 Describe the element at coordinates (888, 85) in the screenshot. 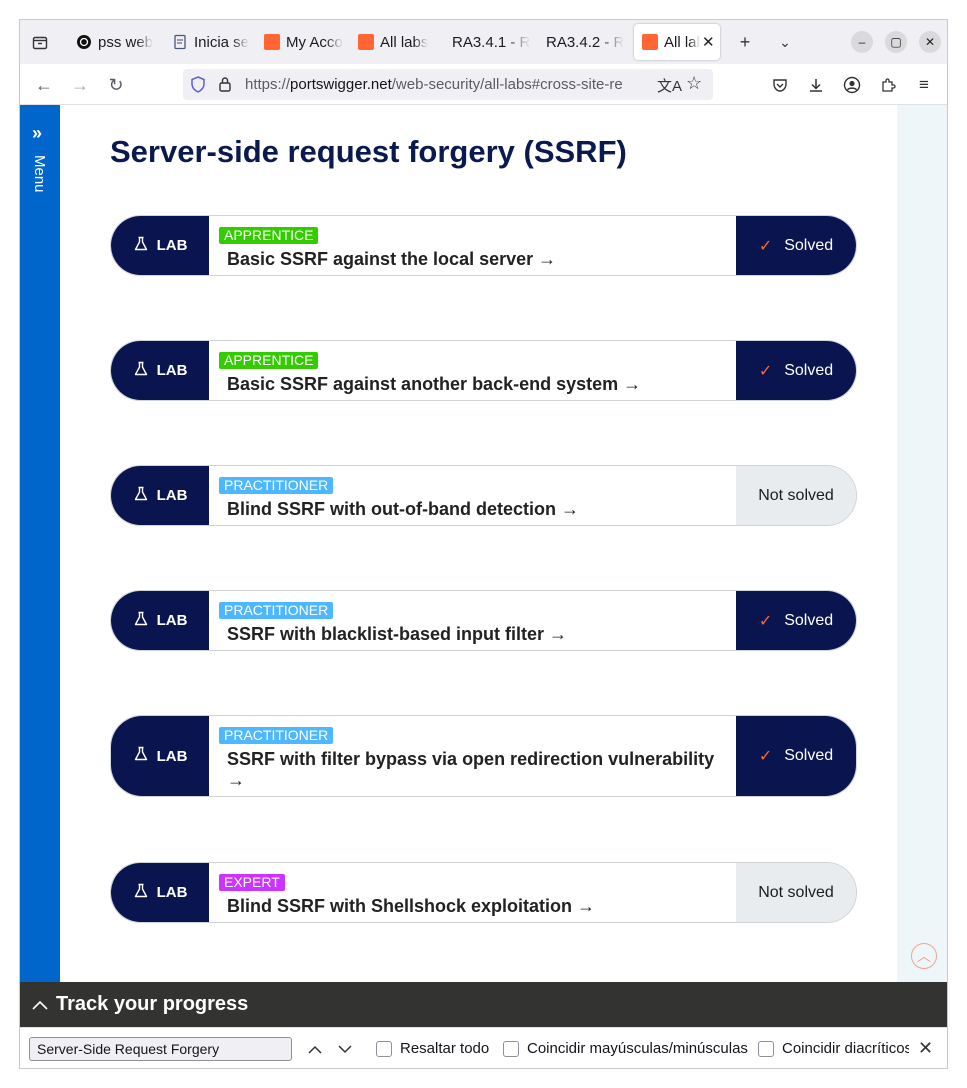

I see `extensions-icon` at that location.